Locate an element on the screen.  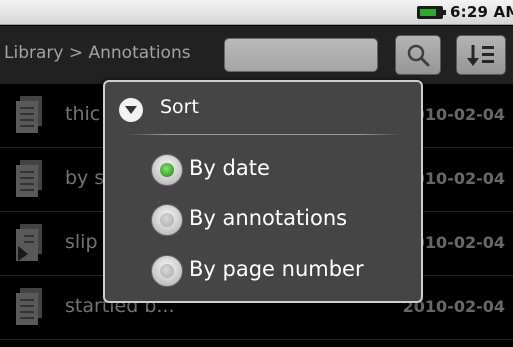
sort-option-label: By annotations is located at coordinates (268, 218).